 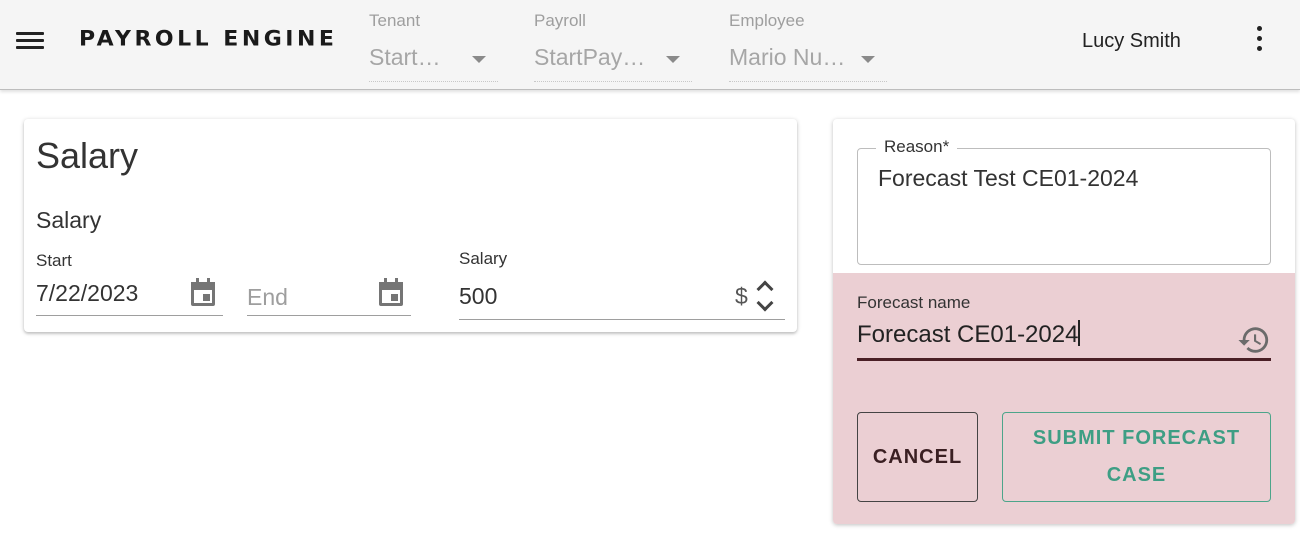 I want to click on number-stepper, so click(x=766, y=297).